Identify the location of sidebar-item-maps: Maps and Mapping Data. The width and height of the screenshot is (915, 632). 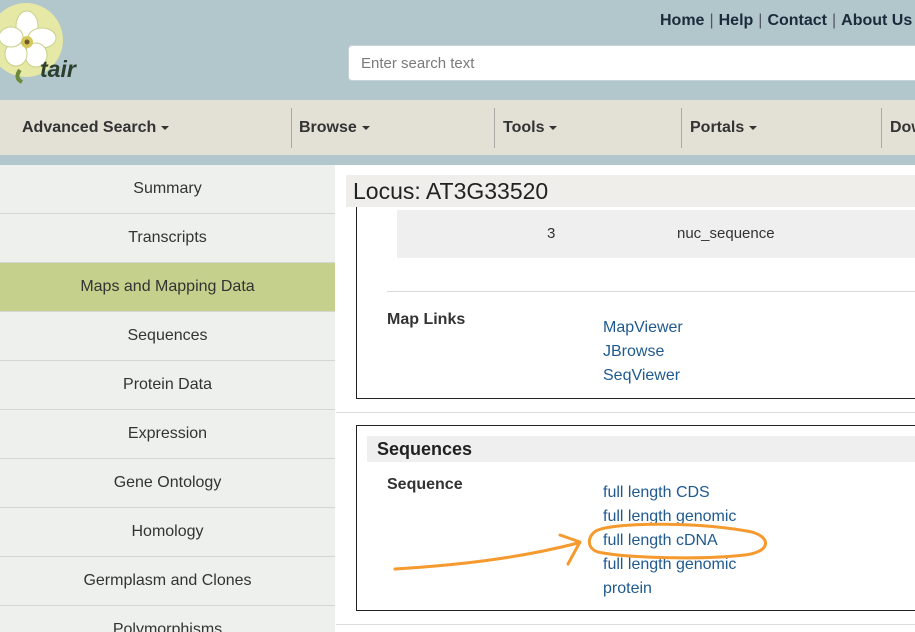
(167, 287).